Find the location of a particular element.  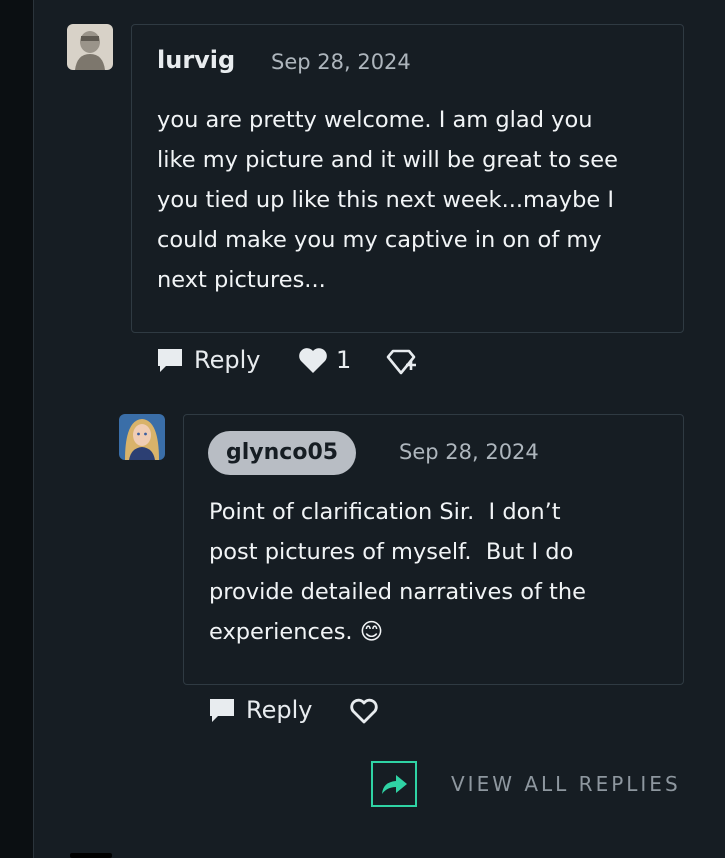

award-button is located at coordinates (401, 362).